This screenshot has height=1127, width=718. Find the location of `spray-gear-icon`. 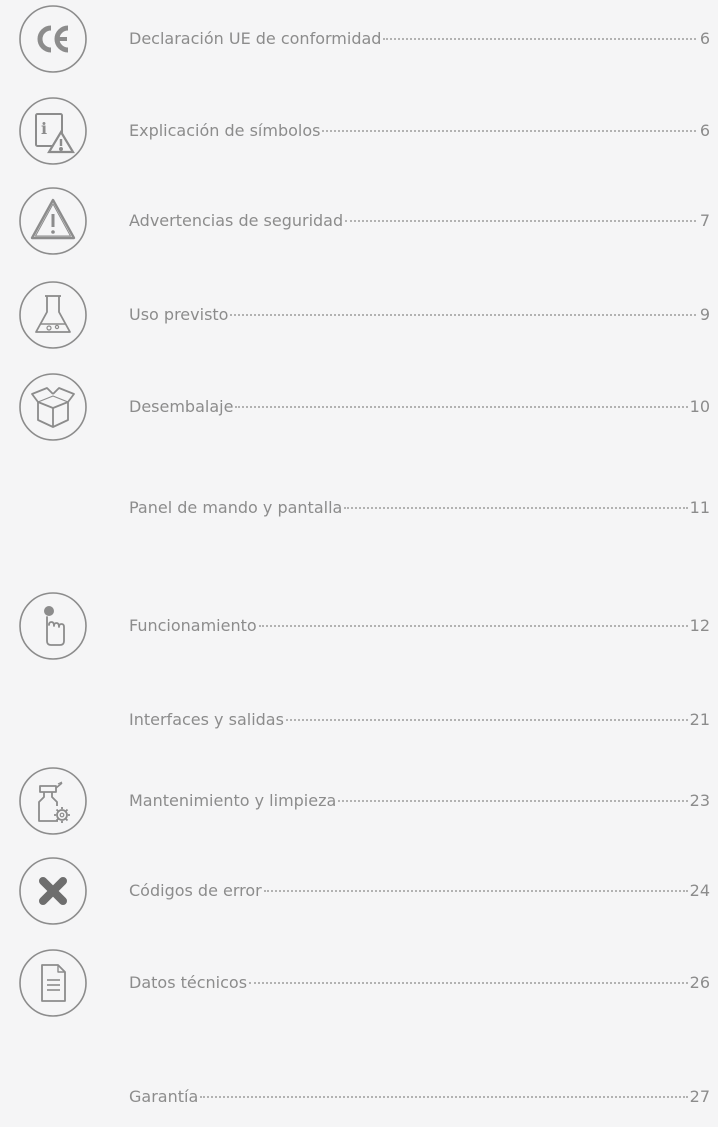

spray-gear-icon is located at coordinates (53, 801).